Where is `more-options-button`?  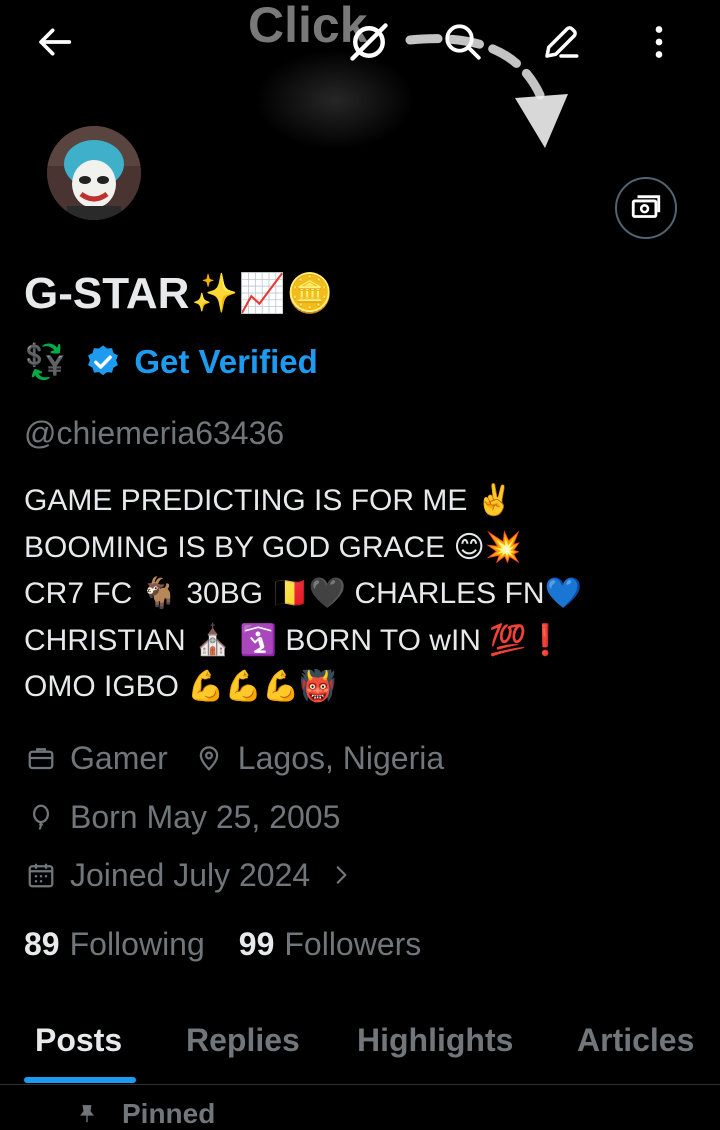
more-options-button is located at coordinates (659, 42).